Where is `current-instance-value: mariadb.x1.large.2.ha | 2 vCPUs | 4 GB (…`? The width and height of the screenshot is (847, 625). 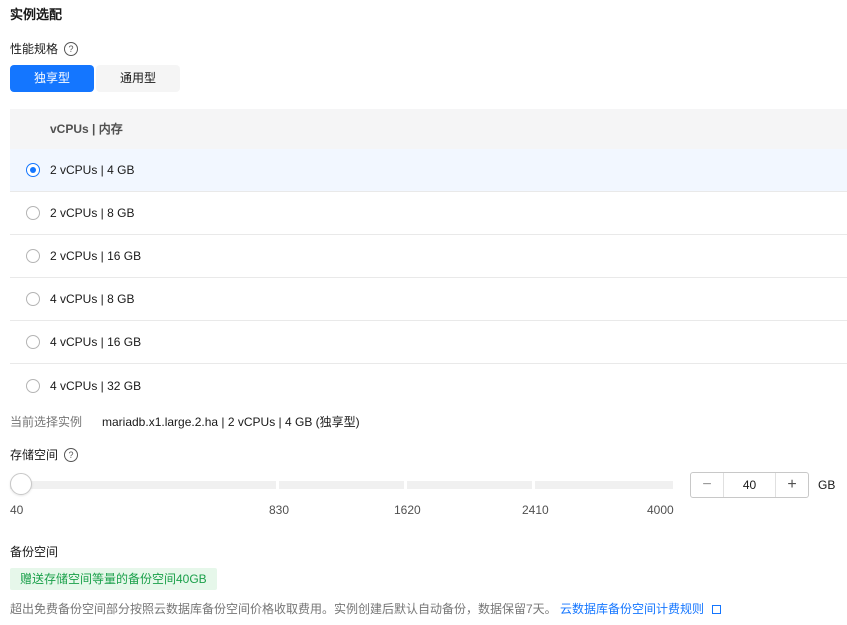
current-instance-value: mariadb.x1.large.2.ha | 2 vCPUs | 4 GB (… is located at coordinates (231, 422).